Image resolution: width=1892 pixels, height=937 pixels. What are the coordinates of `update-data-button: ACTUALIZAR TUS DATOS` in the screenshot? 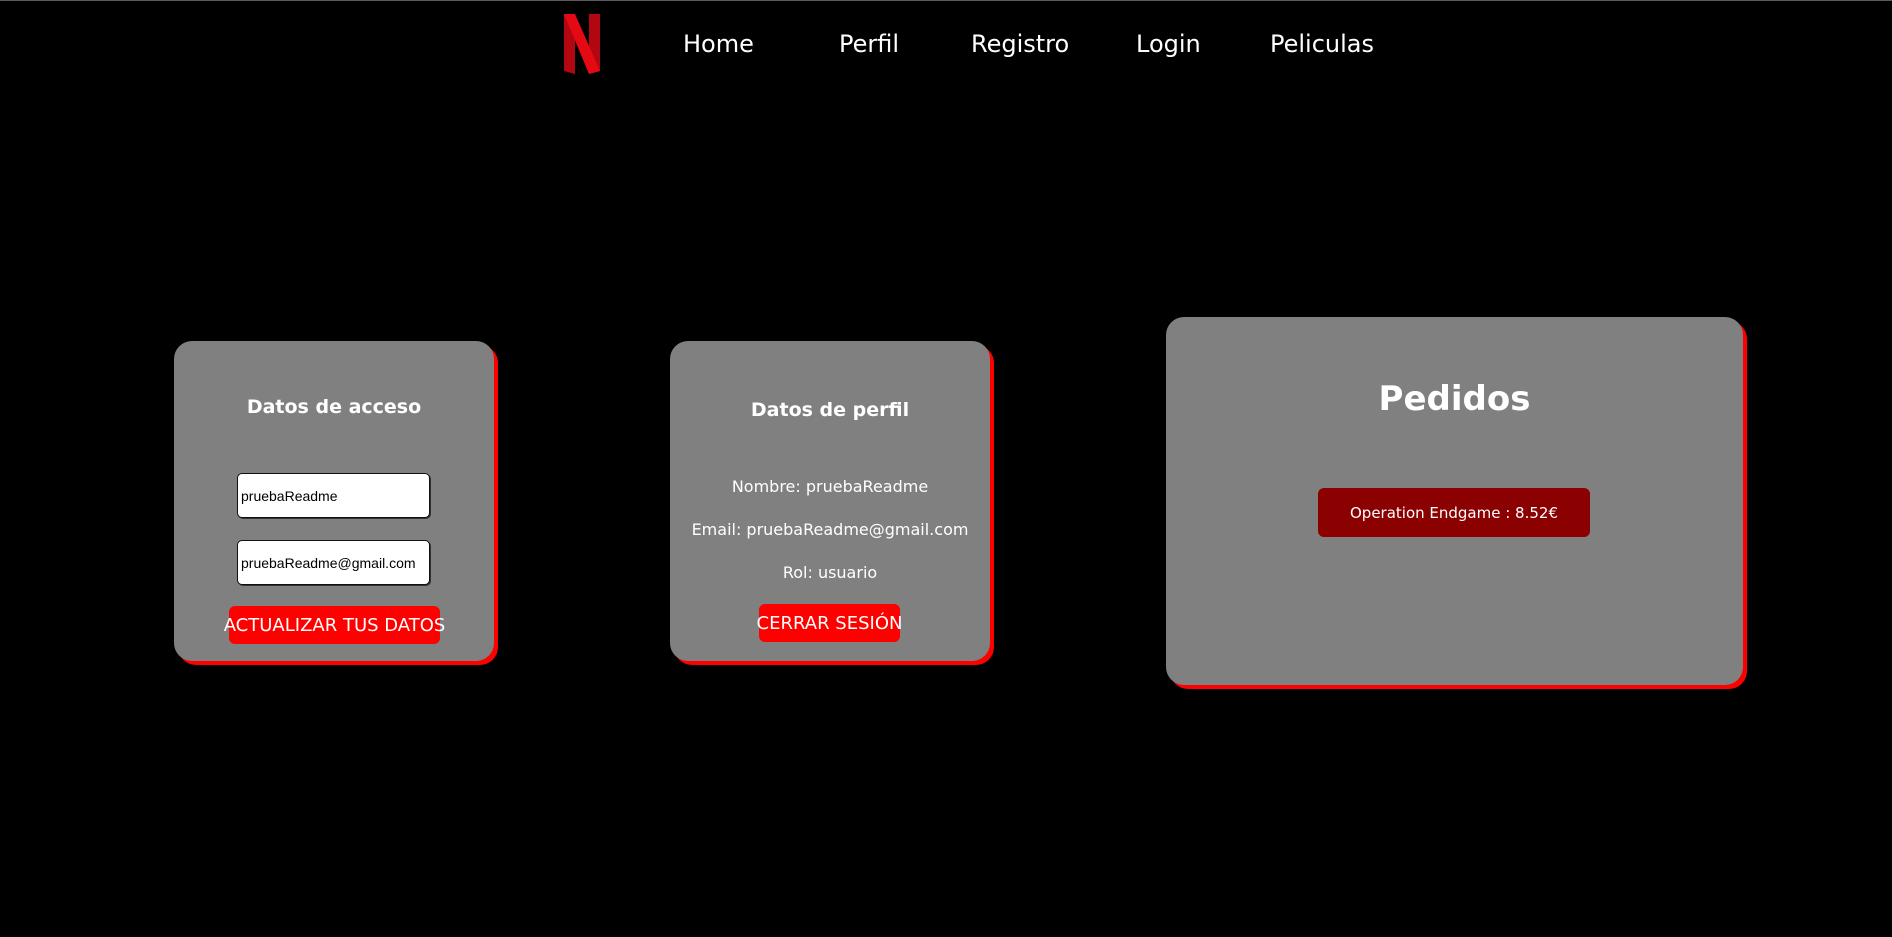 It's located at (334, 625).